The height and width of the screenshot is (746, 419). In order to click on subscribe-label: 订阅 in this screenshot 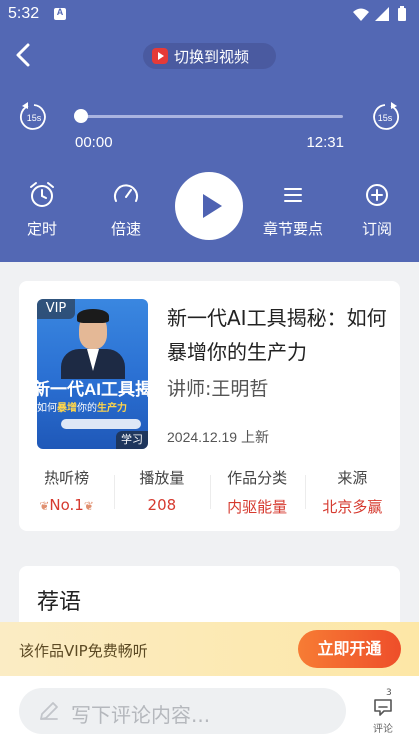, I will do `click(376, 229)`.